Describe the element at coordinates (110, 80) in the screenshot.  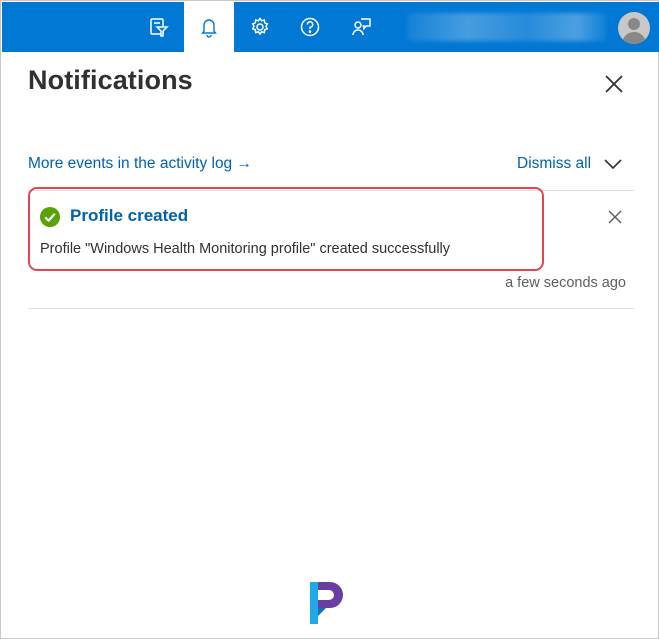
I see `panel-title: Notifications` at that location.